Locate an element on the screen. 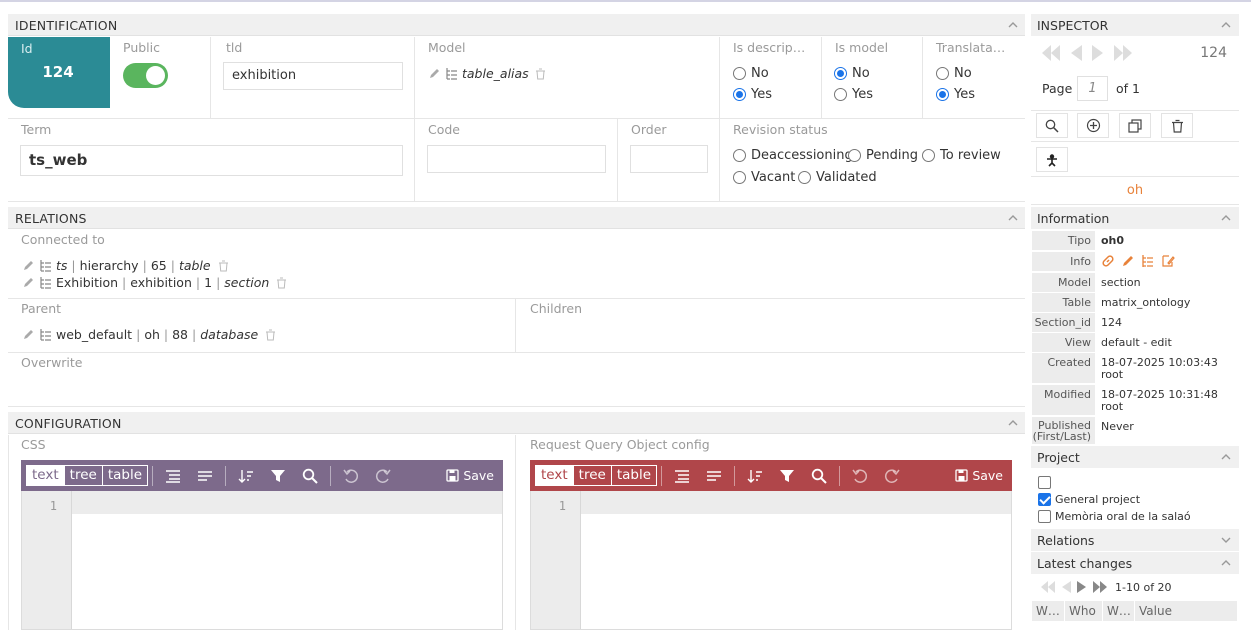 The width and height of the screenshot is (1251, 630). translatable-no-radio: No is located at coordinates (954, 73).